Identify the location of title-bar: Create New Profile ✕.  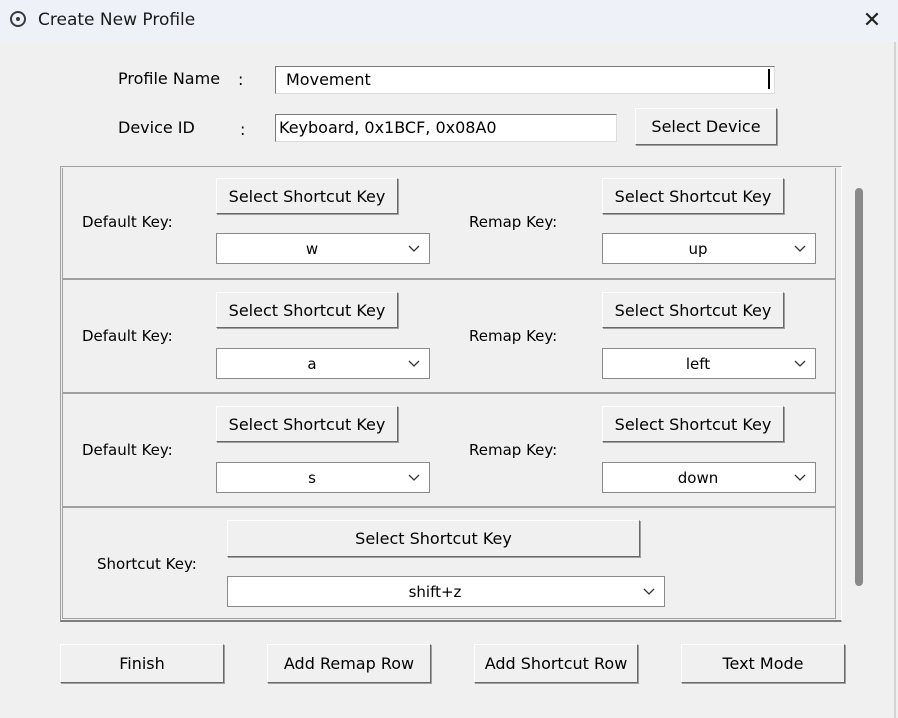
(449, 21).